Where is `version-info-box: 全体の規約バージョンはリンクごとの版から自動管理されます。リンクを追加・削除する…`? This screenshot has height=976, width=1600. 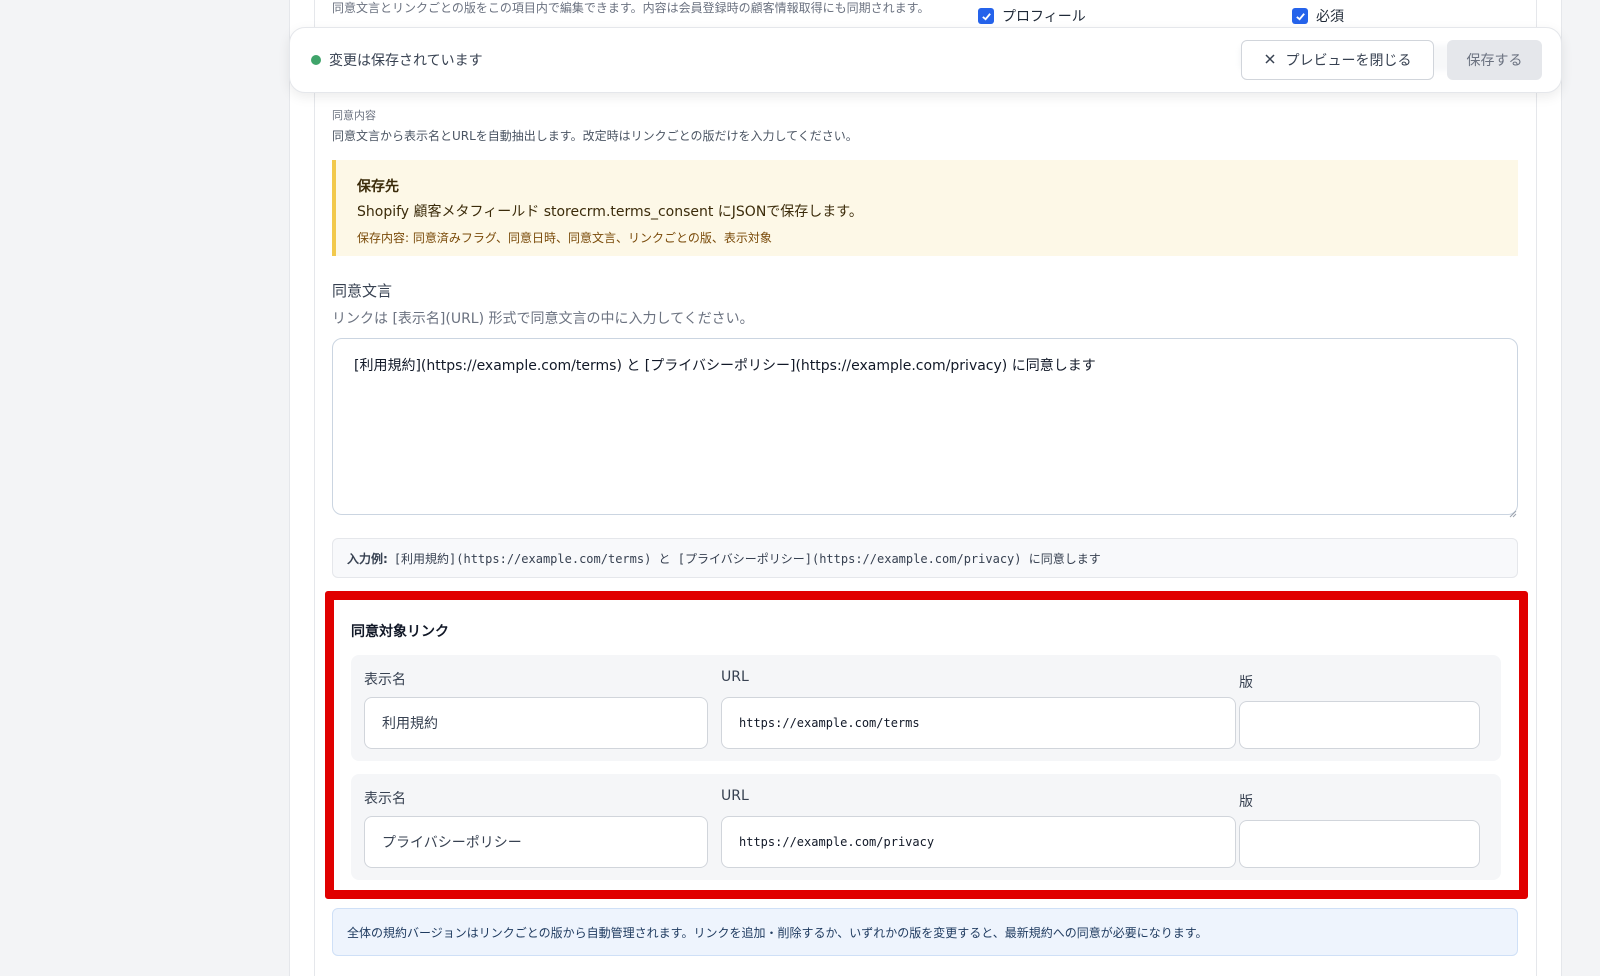
version-info-box: 全体の規約バージョンはリンクごとの版から自動管理されます。リンクを追加・削除する… is located at coordinates (925, 932).